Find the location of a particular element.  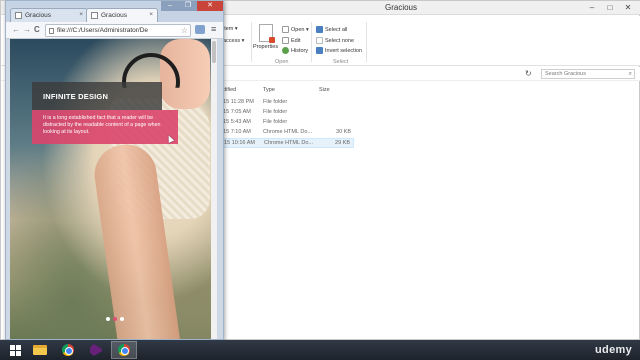

taskbar-visual-studio is located at coordinates (96, 350).